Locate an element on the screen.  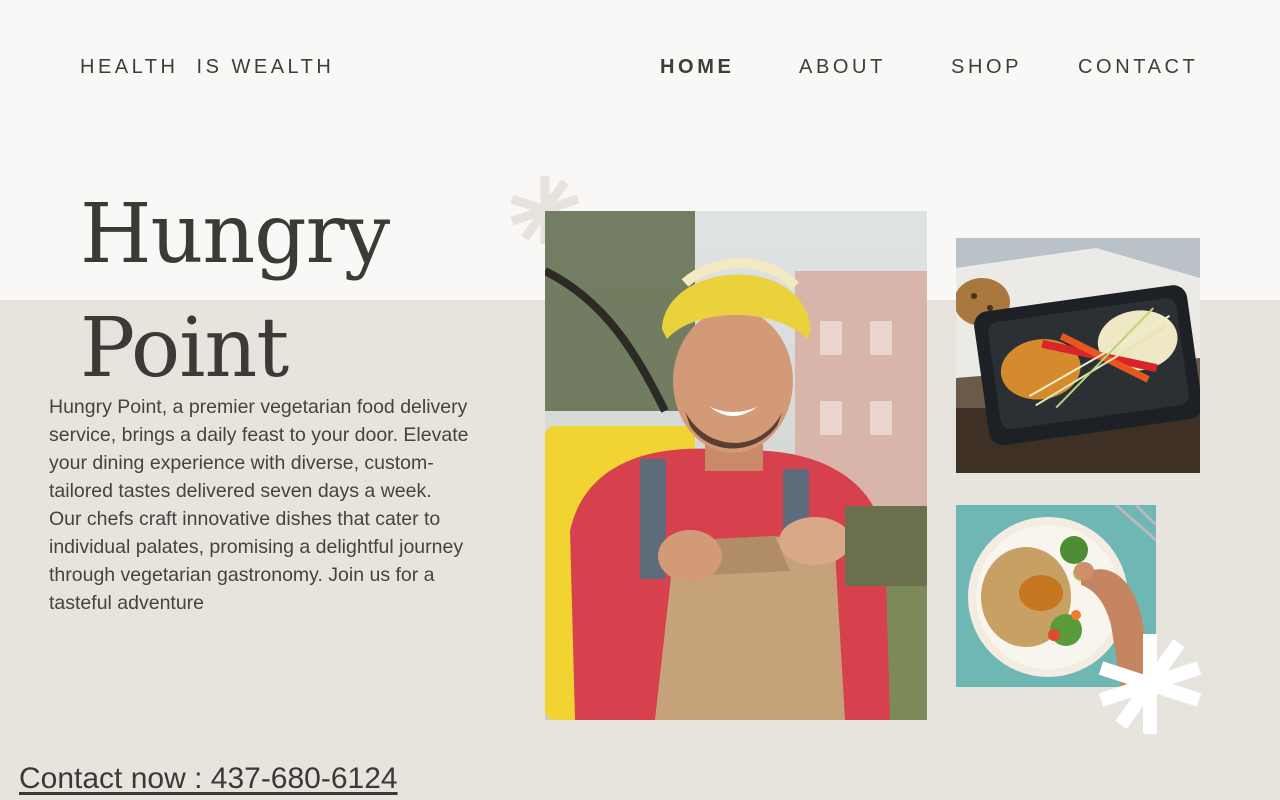
nav-shop: SHOP is located at coordinates (986, 67).